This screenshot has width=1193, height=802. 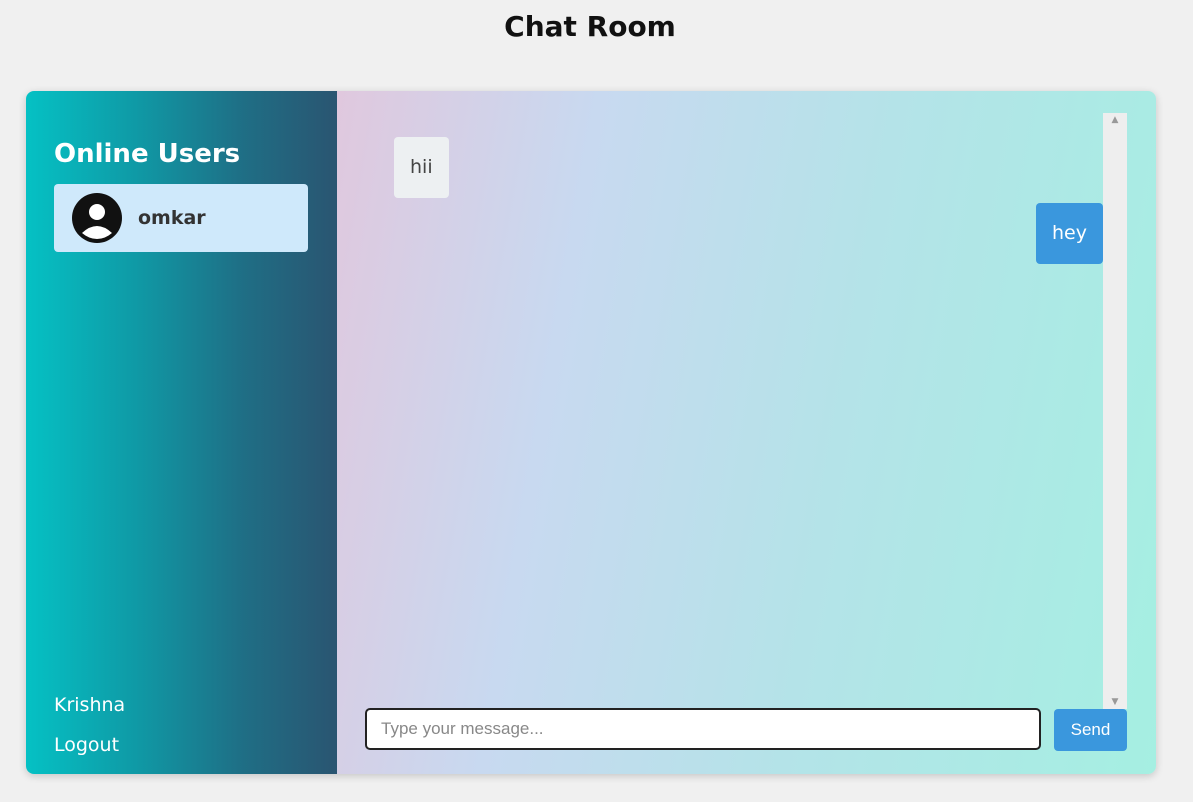 I want to click on online-users-heading: Online Users, so click(x=147, y=154).